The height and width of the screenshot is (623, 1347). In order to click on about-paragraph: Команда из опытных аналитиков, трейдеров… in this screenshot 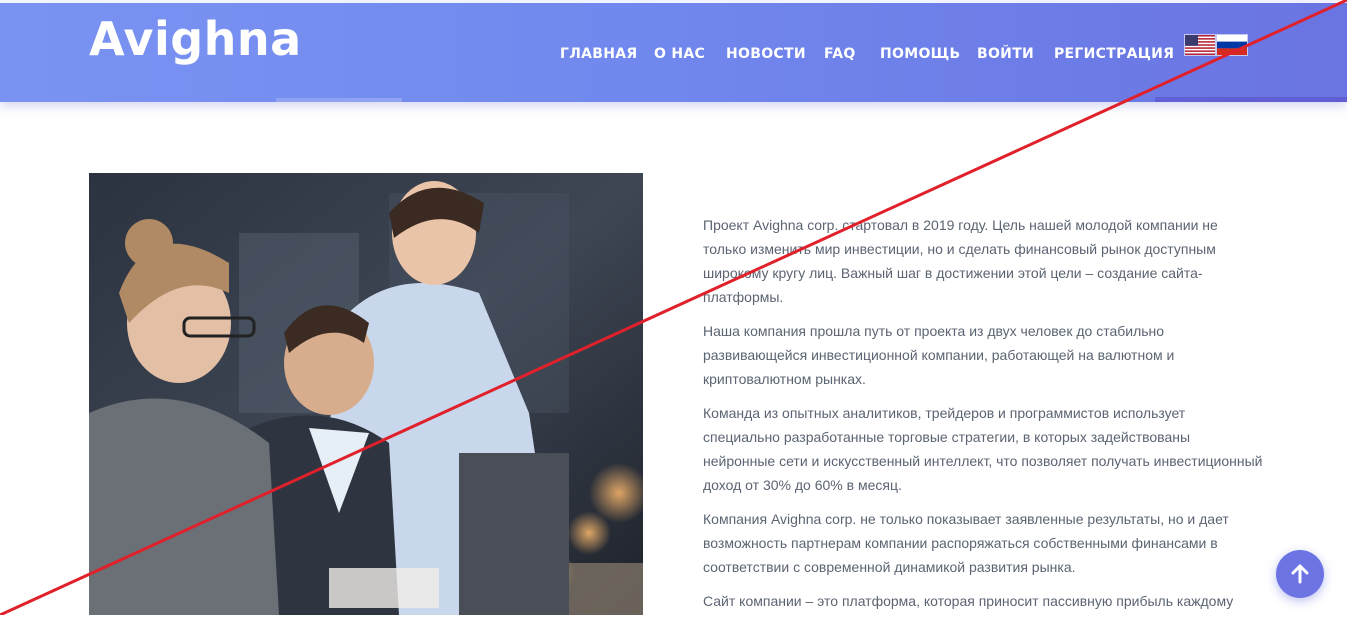, I will do `click(983, 449)`.